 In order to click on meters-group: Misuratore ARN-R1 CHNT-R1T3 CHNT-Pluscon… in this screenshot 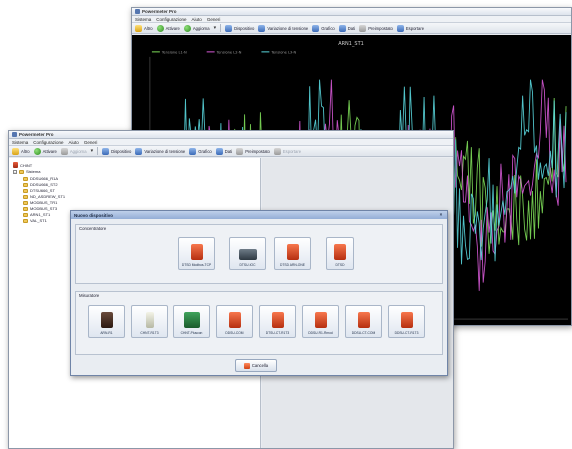, I will do `click(259, 323)`.